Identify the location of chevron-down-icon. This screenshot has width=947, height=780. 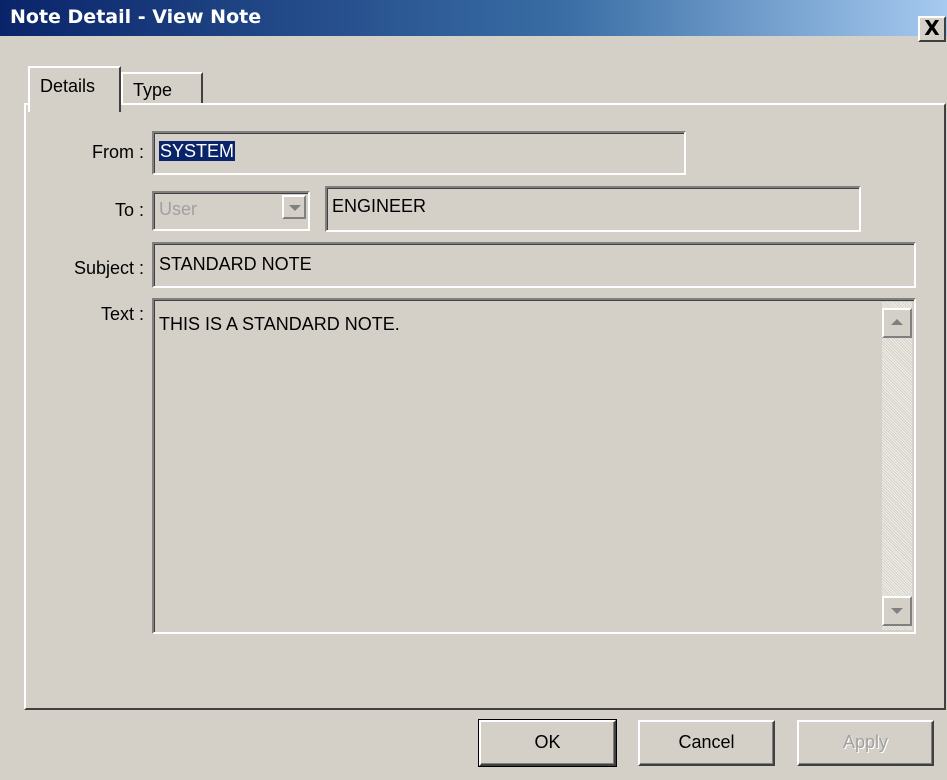
(295, 208).